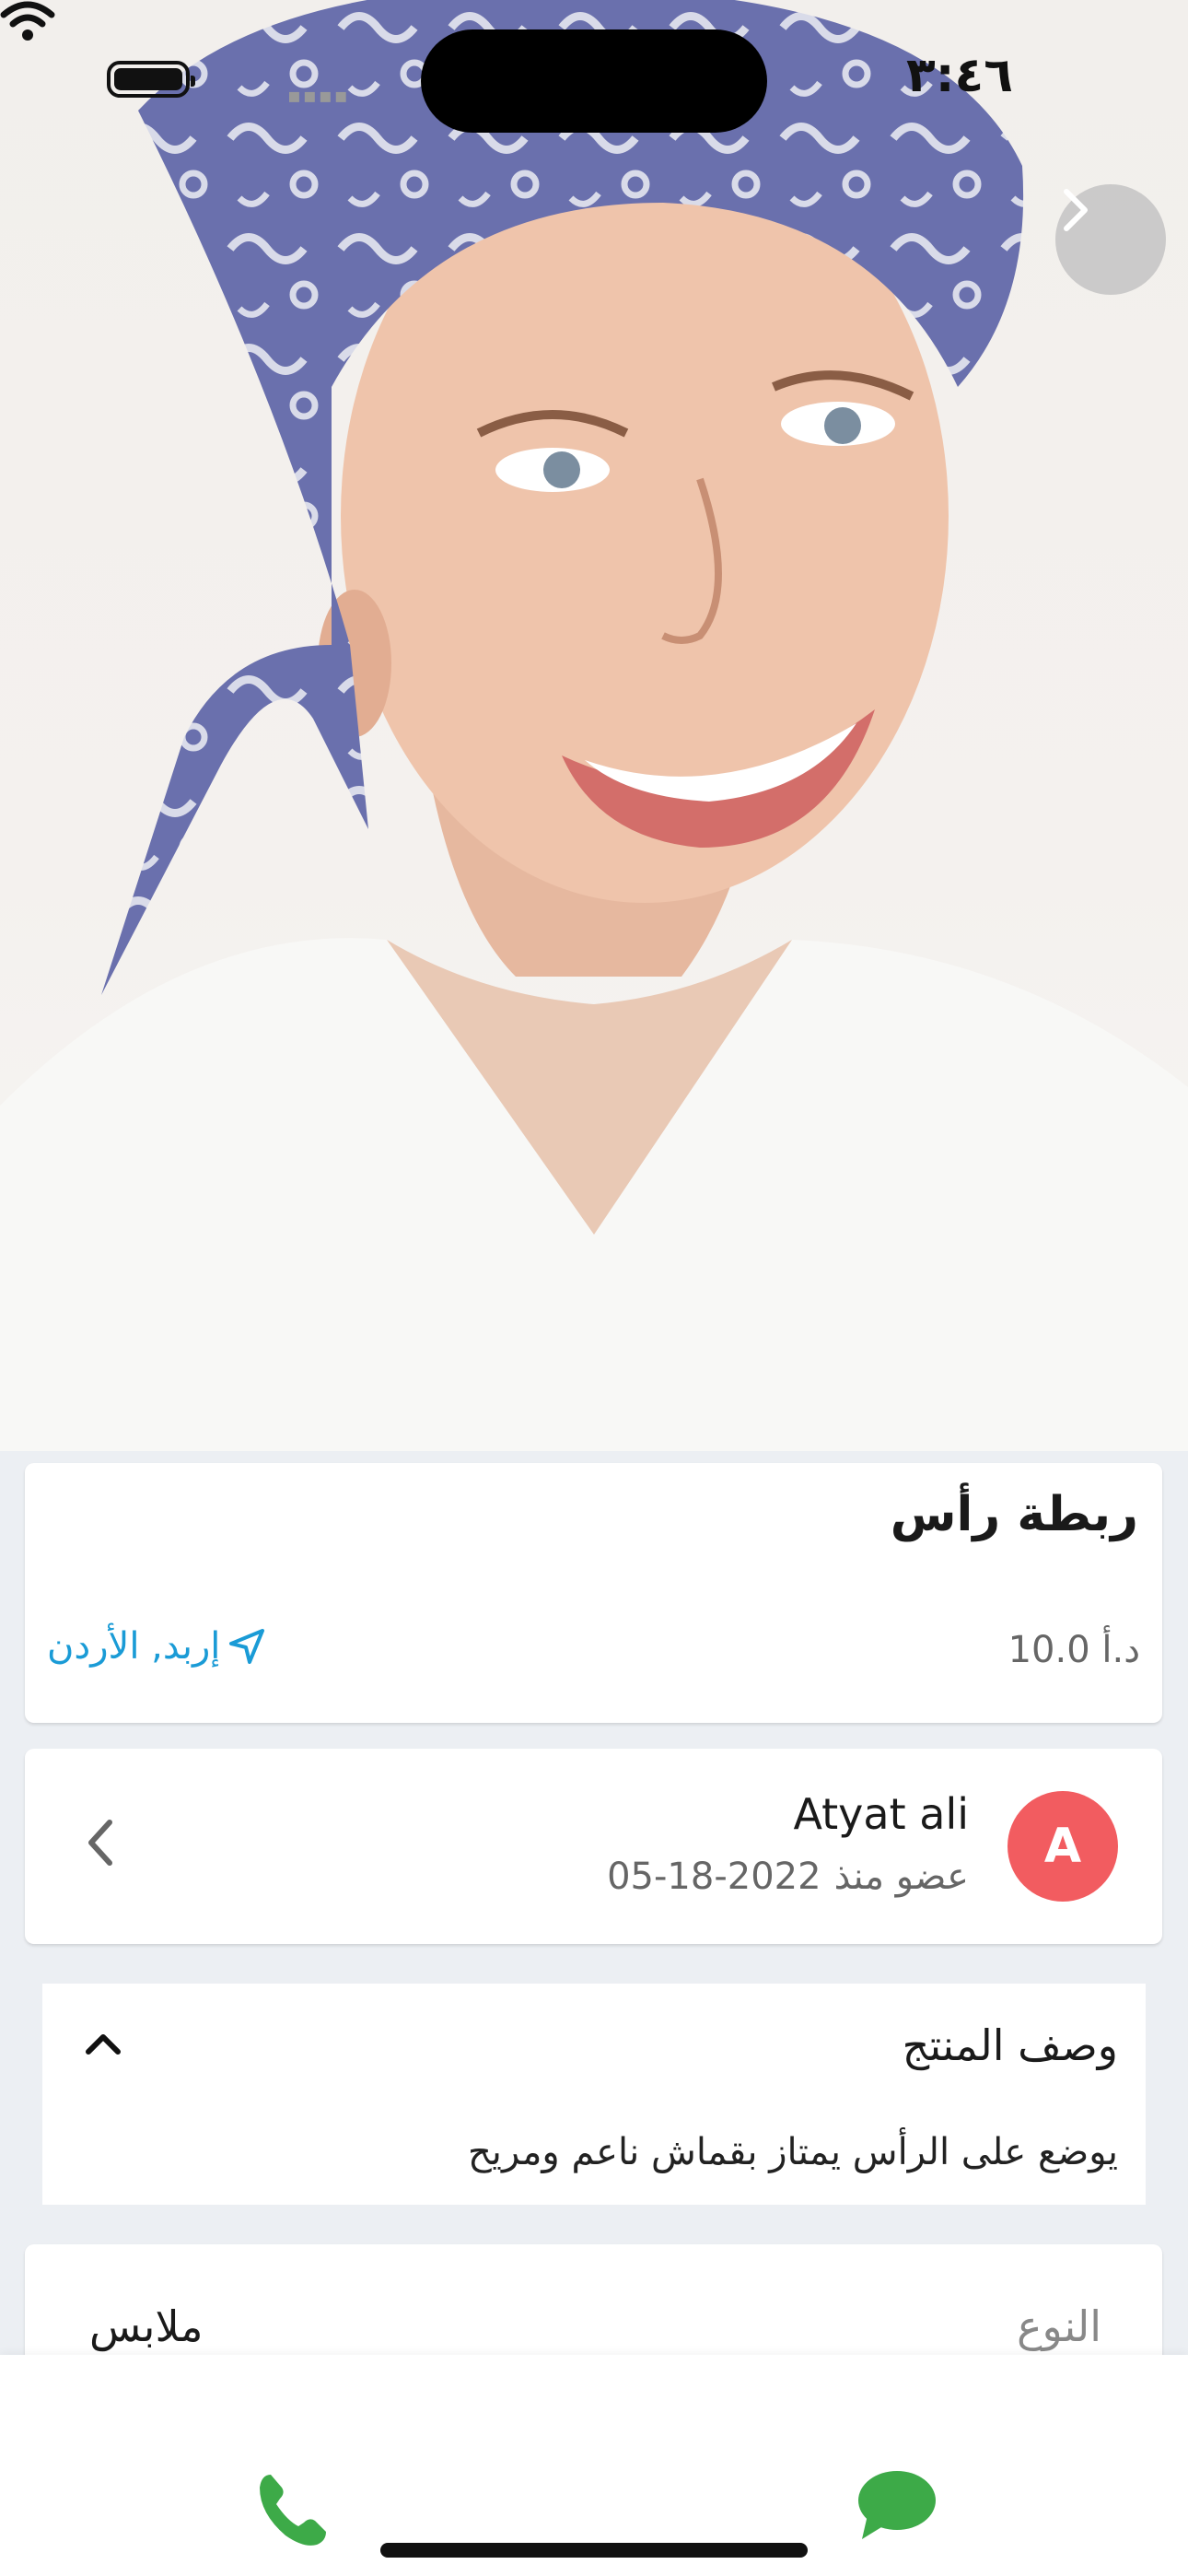  Describe the element at coordinates (1059, 2326) in the screenshot. I see `type-label: النوع` at that location.